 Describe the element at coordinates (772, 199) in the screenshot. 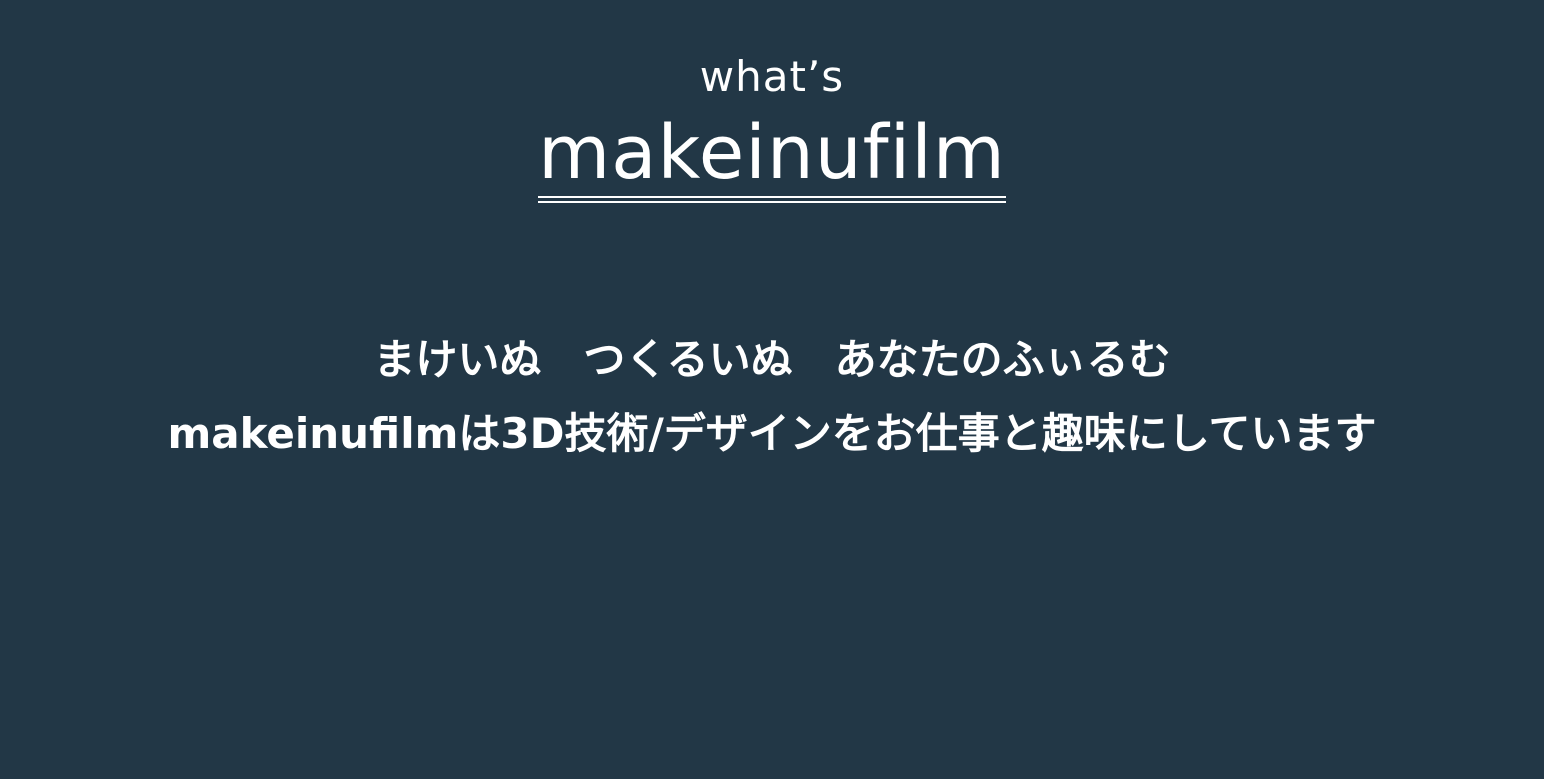

I see `title-double-underline` at that location.